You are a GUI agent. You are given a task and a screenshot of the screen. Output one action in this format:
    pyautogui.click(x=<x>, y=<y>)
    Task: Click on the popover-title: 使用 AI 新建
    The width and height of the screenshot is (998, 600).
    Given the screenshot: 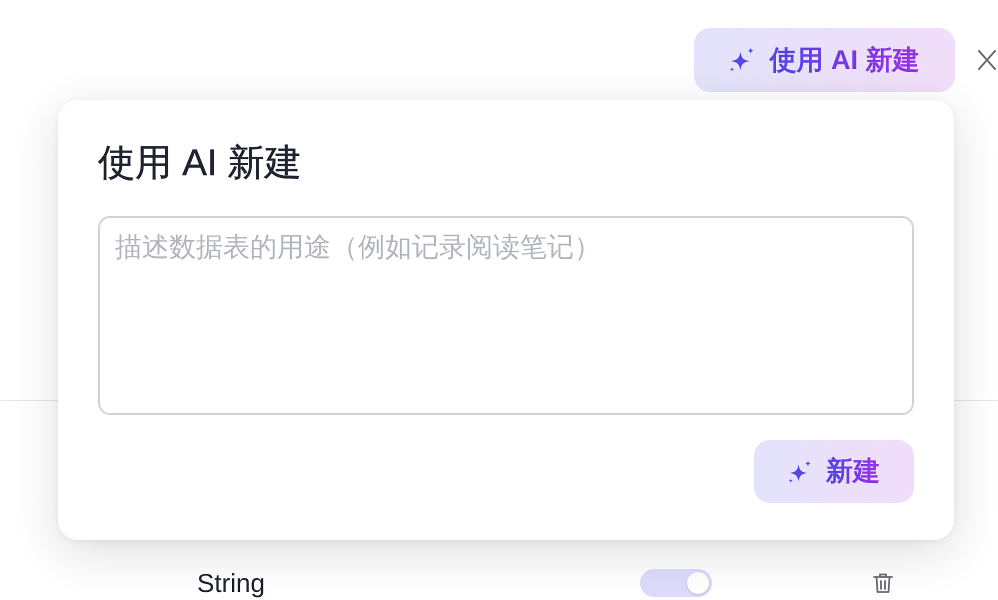 What is the action you would take?
    pyautogui.click(x=200, y=163)
    